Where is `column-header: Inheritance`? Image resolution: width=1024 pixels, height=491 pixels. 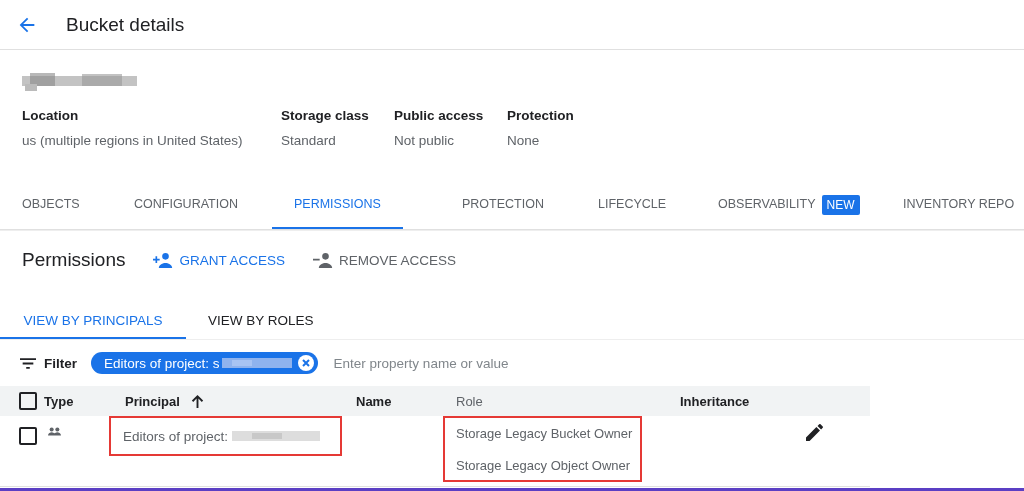 column-header: Inheritance is located at coordinates (715, 401).